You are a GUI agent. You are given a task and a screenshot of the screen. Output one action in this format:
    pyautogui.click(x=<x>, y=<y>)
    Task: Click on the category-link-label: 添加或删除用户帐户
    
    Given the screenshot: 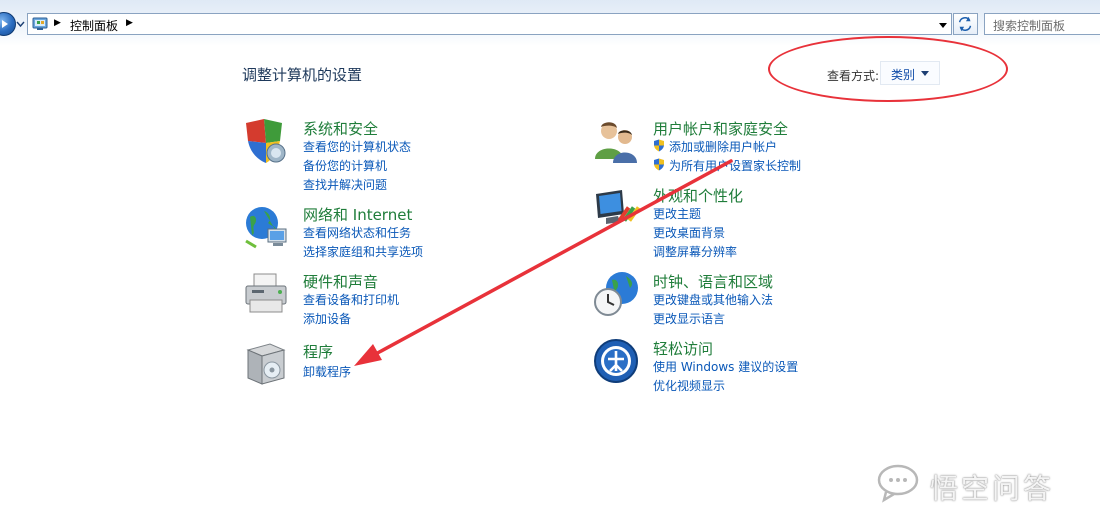 What is the action you would take?
    pyautogui.click(x=723, y=147)
    